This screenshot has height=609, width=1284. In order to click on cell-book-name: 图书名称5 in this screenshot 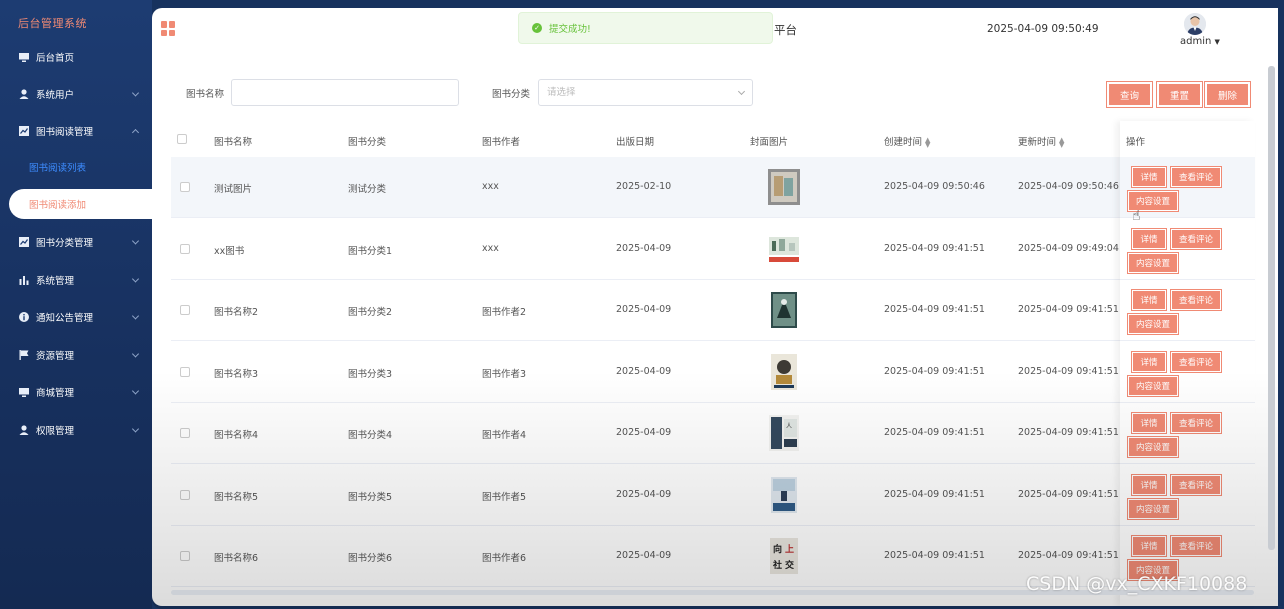, I will do `click(236, 497)`.